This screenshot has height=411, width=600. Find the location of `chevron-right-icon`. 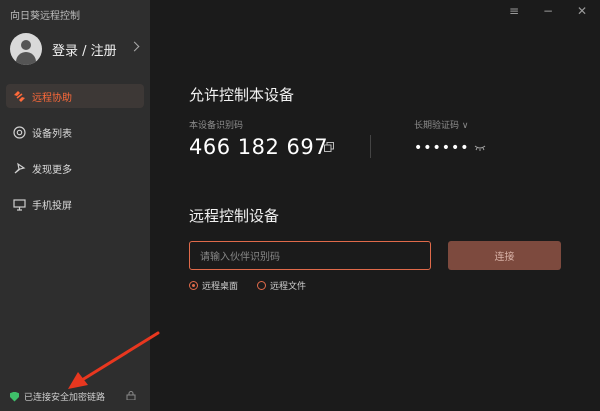

chevron-right-icon is located at coordinates (134, 46).